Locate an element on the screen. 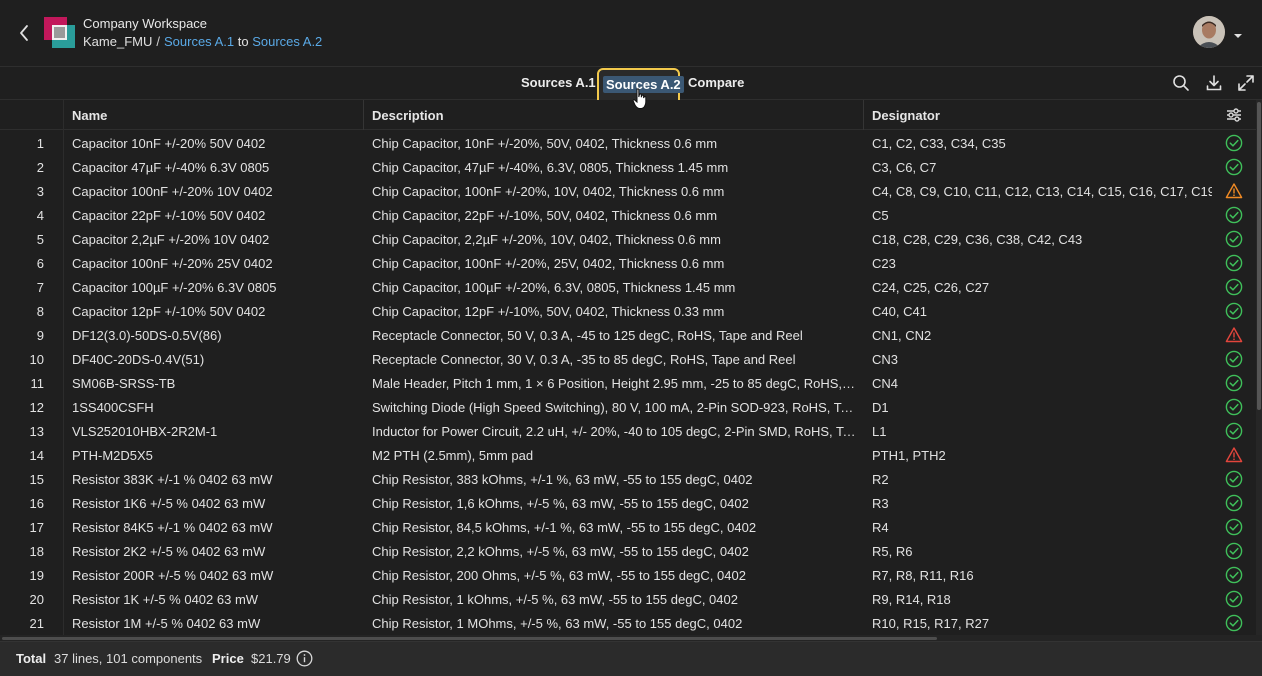  column-header-description: Description is located at coordinates (408, 115).